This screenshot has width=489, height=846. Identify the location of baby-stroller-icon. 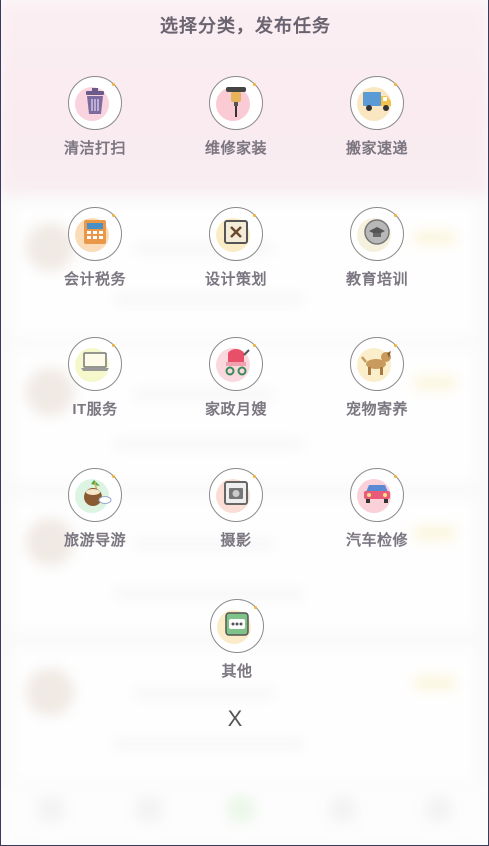
(236, 364).